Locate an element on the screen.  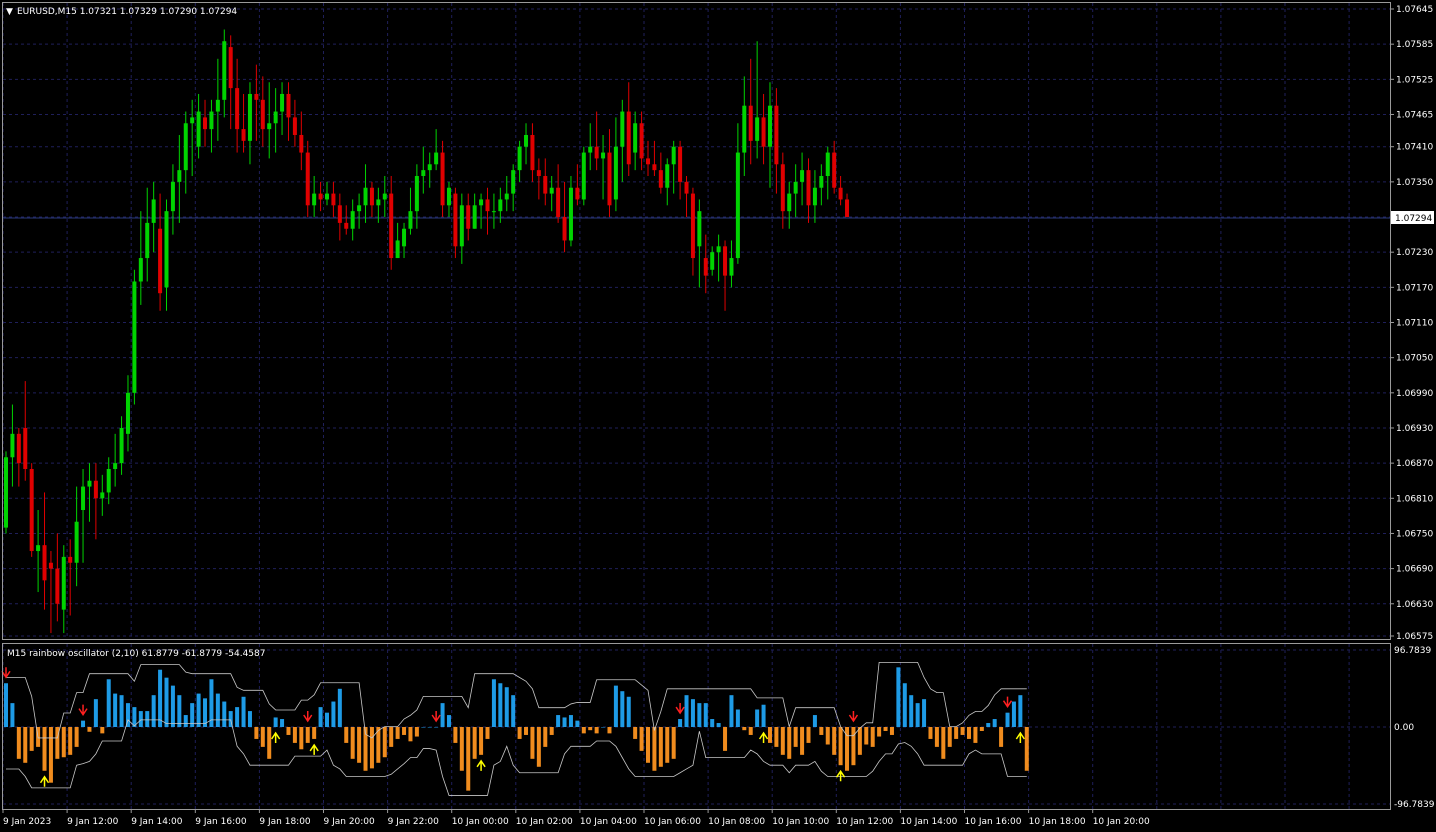
time-axis-label: 9 Jan 20:00 is located at coordinates (350, 822).